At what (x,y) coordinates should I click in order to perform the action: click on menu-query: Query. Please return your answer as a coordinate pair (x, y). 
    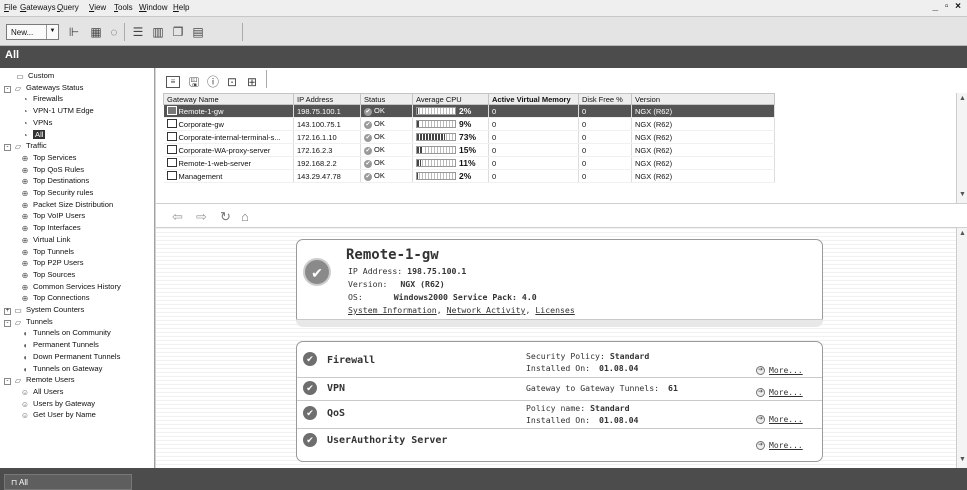
    Looking at the image, I should click on (68, 7).